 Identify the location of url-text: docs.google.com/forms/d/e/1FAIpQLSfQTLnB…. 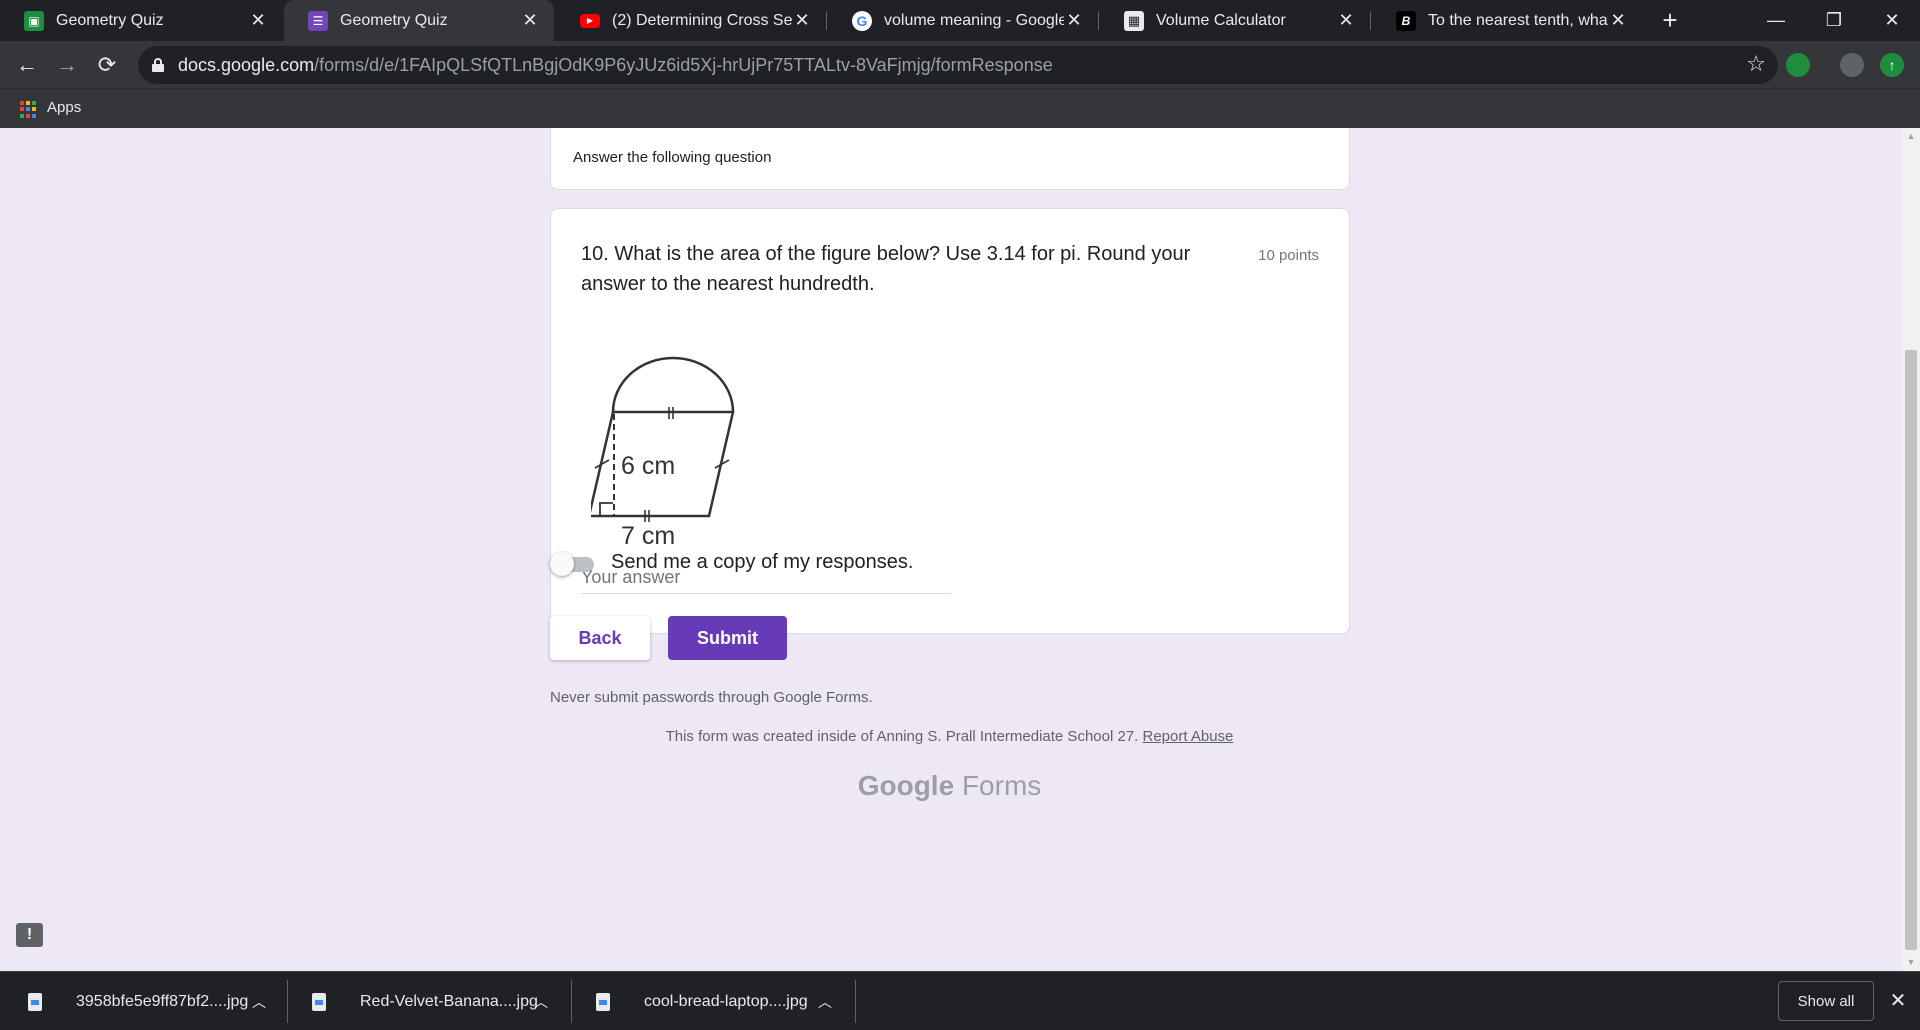
(615, 65).